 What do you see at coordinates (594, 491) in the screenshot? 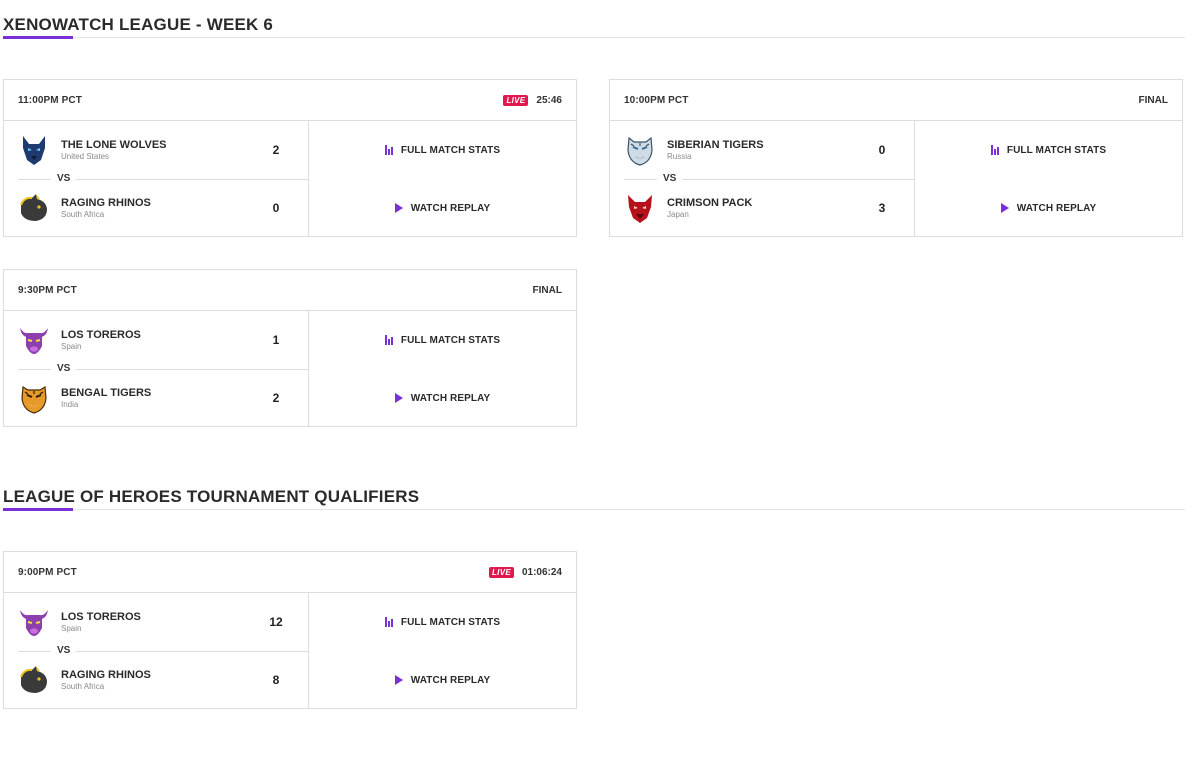
I see `section-league-of-heroes: LEAGUE OF HEROES TOURNAMENT QUALIFIERS` at bounding box center [594, 491].